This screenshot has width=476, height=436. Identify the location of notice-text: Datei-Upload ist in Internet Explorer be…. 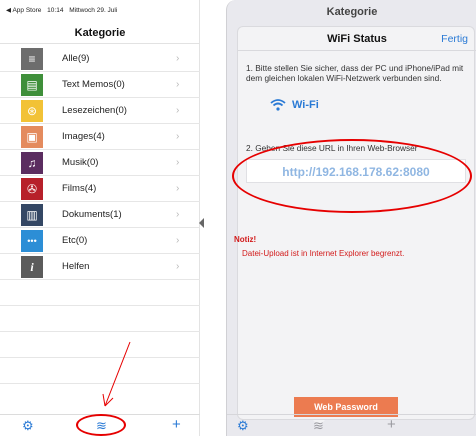
(323, 253).